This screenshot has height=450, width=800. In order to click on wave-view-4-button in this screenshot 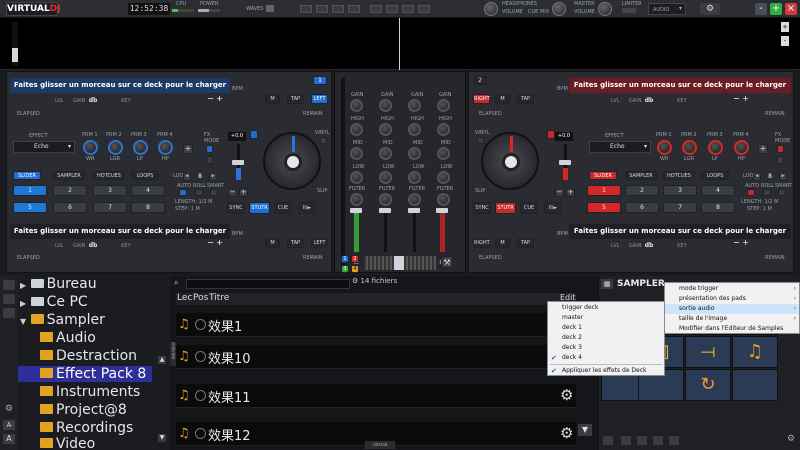, I will do `click(354, 9)`.